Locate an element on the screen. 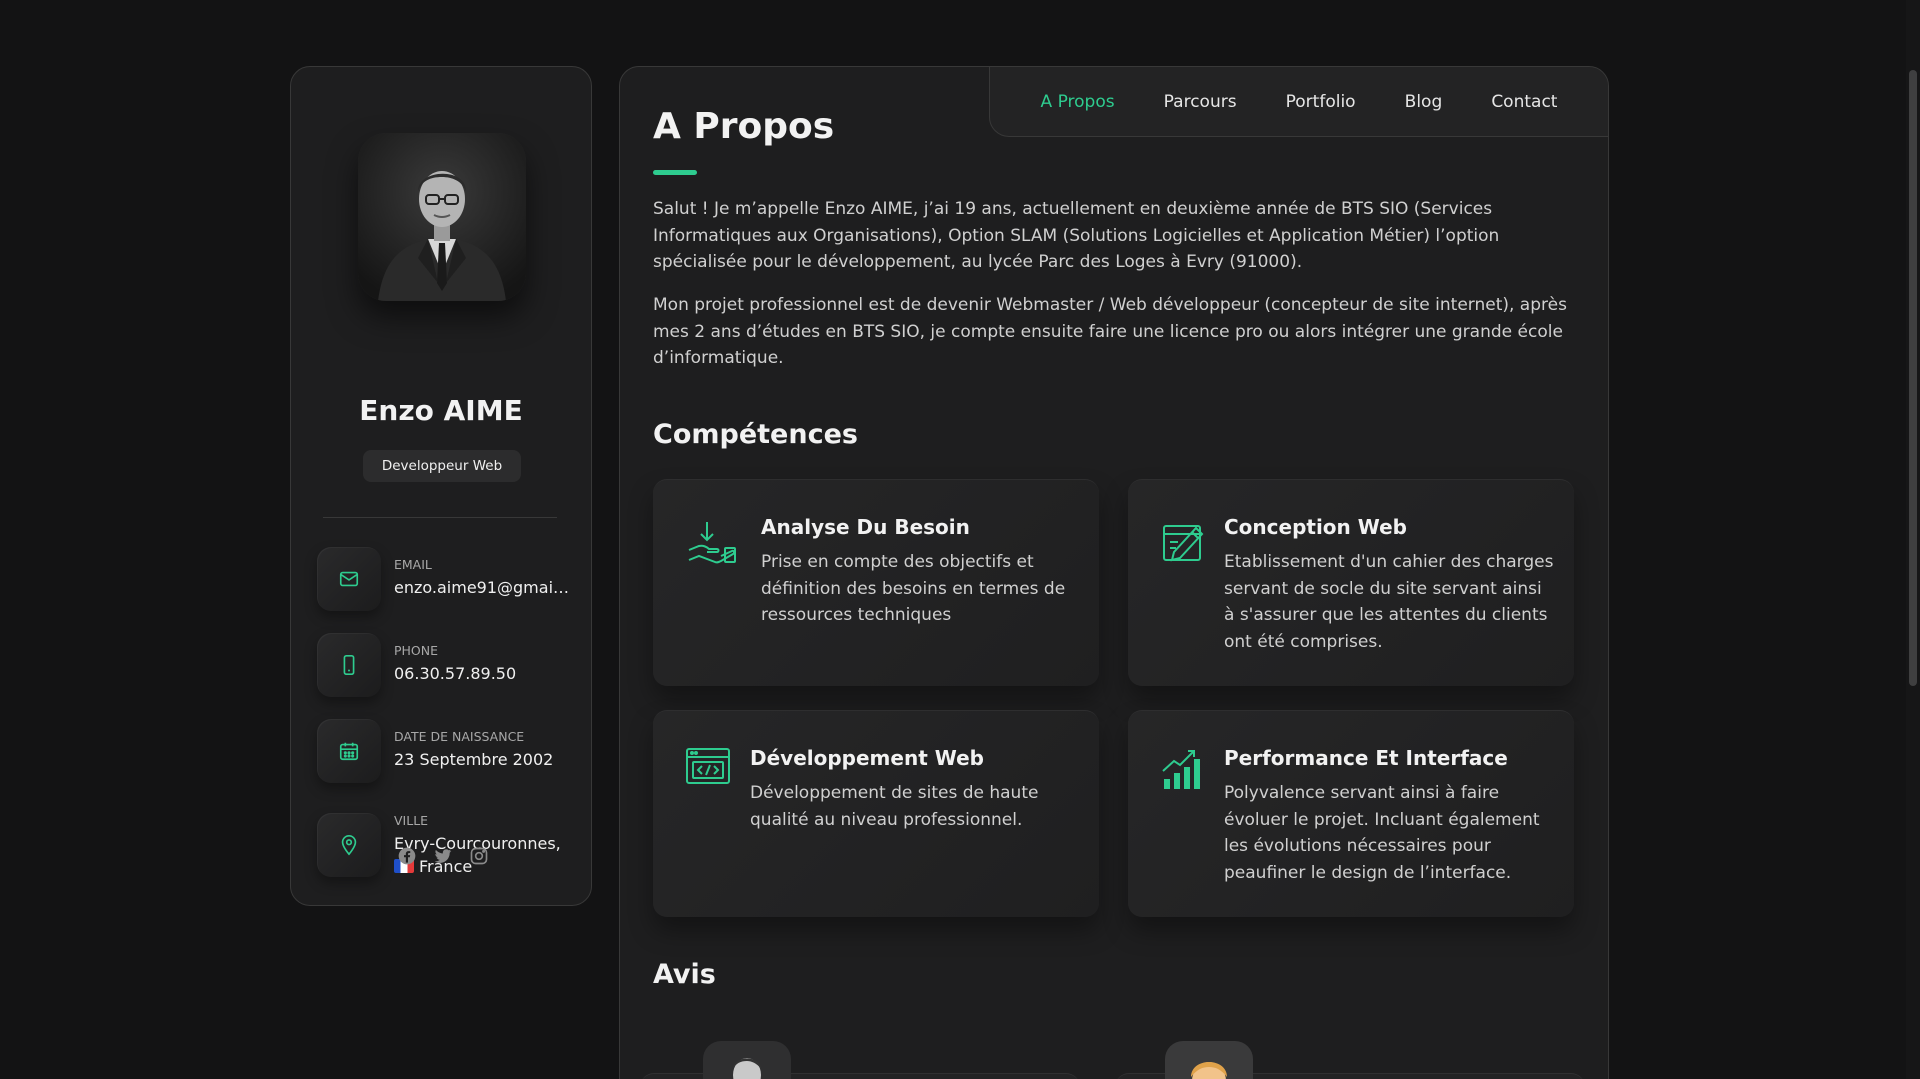 Image resolution: width=1920 pixels, height=1079 pixels. phone-icon is located at coordinates (349, 665).